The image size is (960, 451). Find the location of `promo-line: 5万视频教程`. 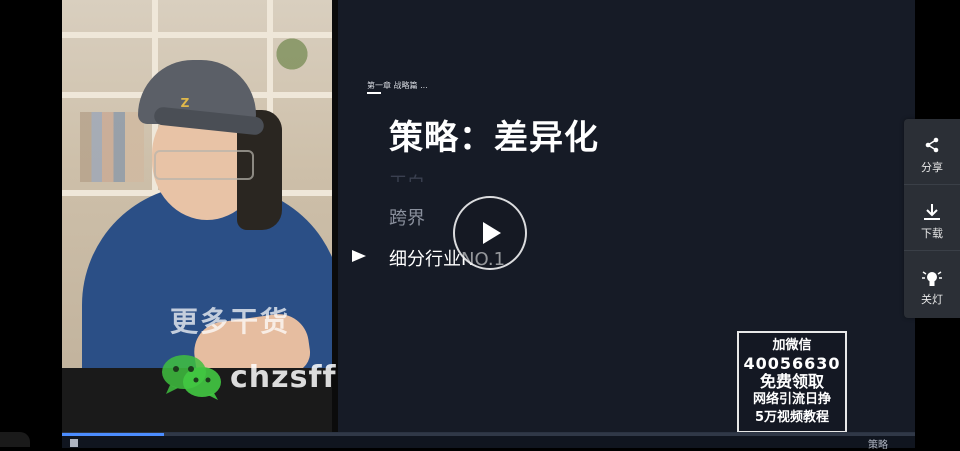

promo-line: 5万视频教程 is located at coordinates (792, 417).